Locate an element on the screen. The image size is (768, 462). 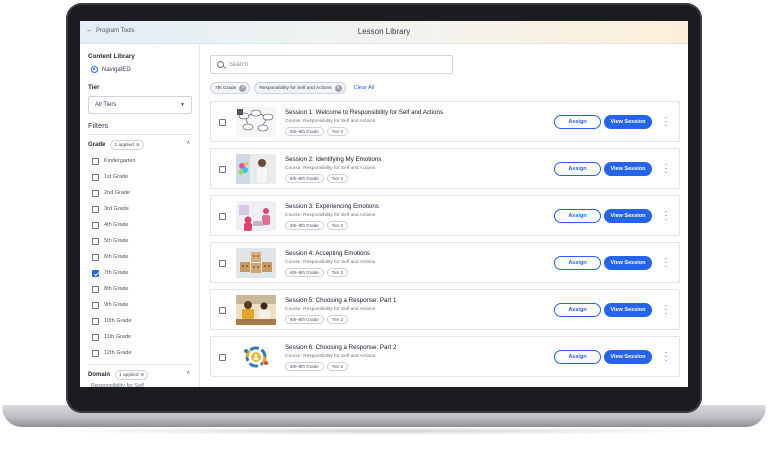
grade-option: 10th Grade is located at coordinates (114, 321).